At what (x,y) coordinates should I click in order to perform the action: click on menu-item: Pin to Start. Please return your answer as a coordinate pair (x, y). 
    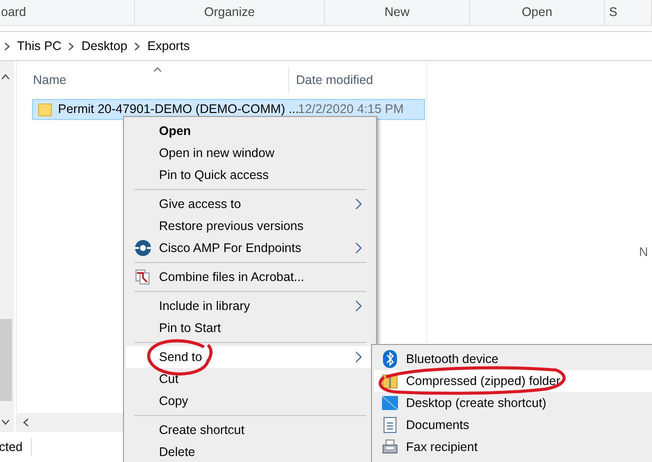
    Looking at the image, I should click on (250, 328).